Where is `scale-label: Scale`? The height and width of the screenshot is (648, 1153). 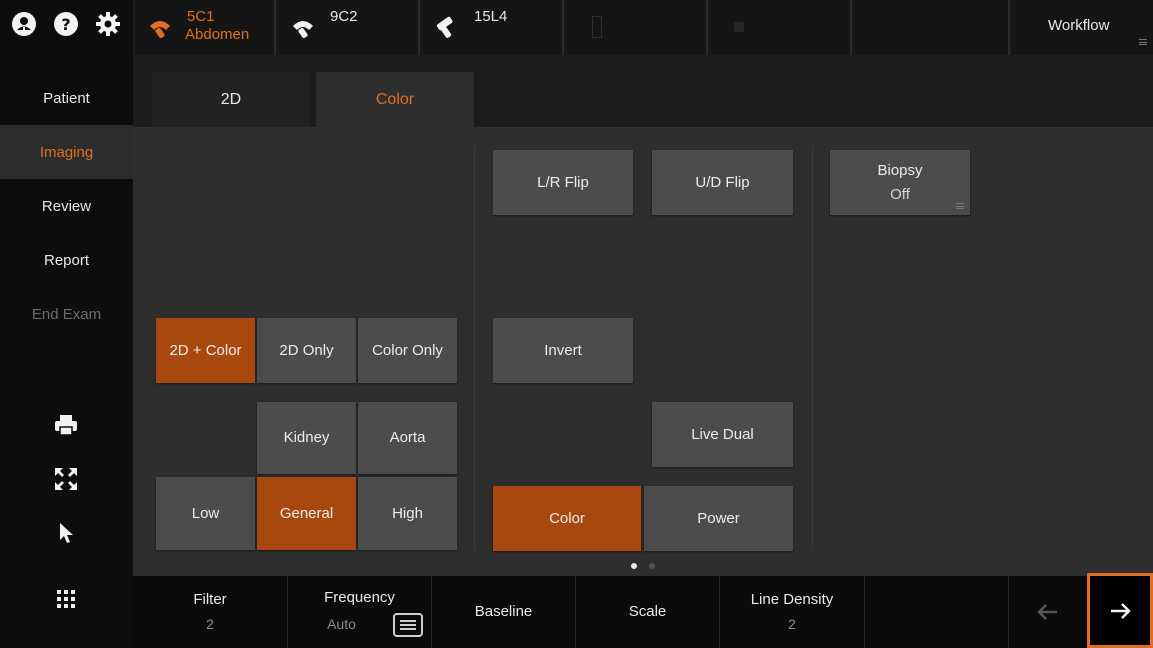 scale-label: Scale is located at coordinates (647, 611).